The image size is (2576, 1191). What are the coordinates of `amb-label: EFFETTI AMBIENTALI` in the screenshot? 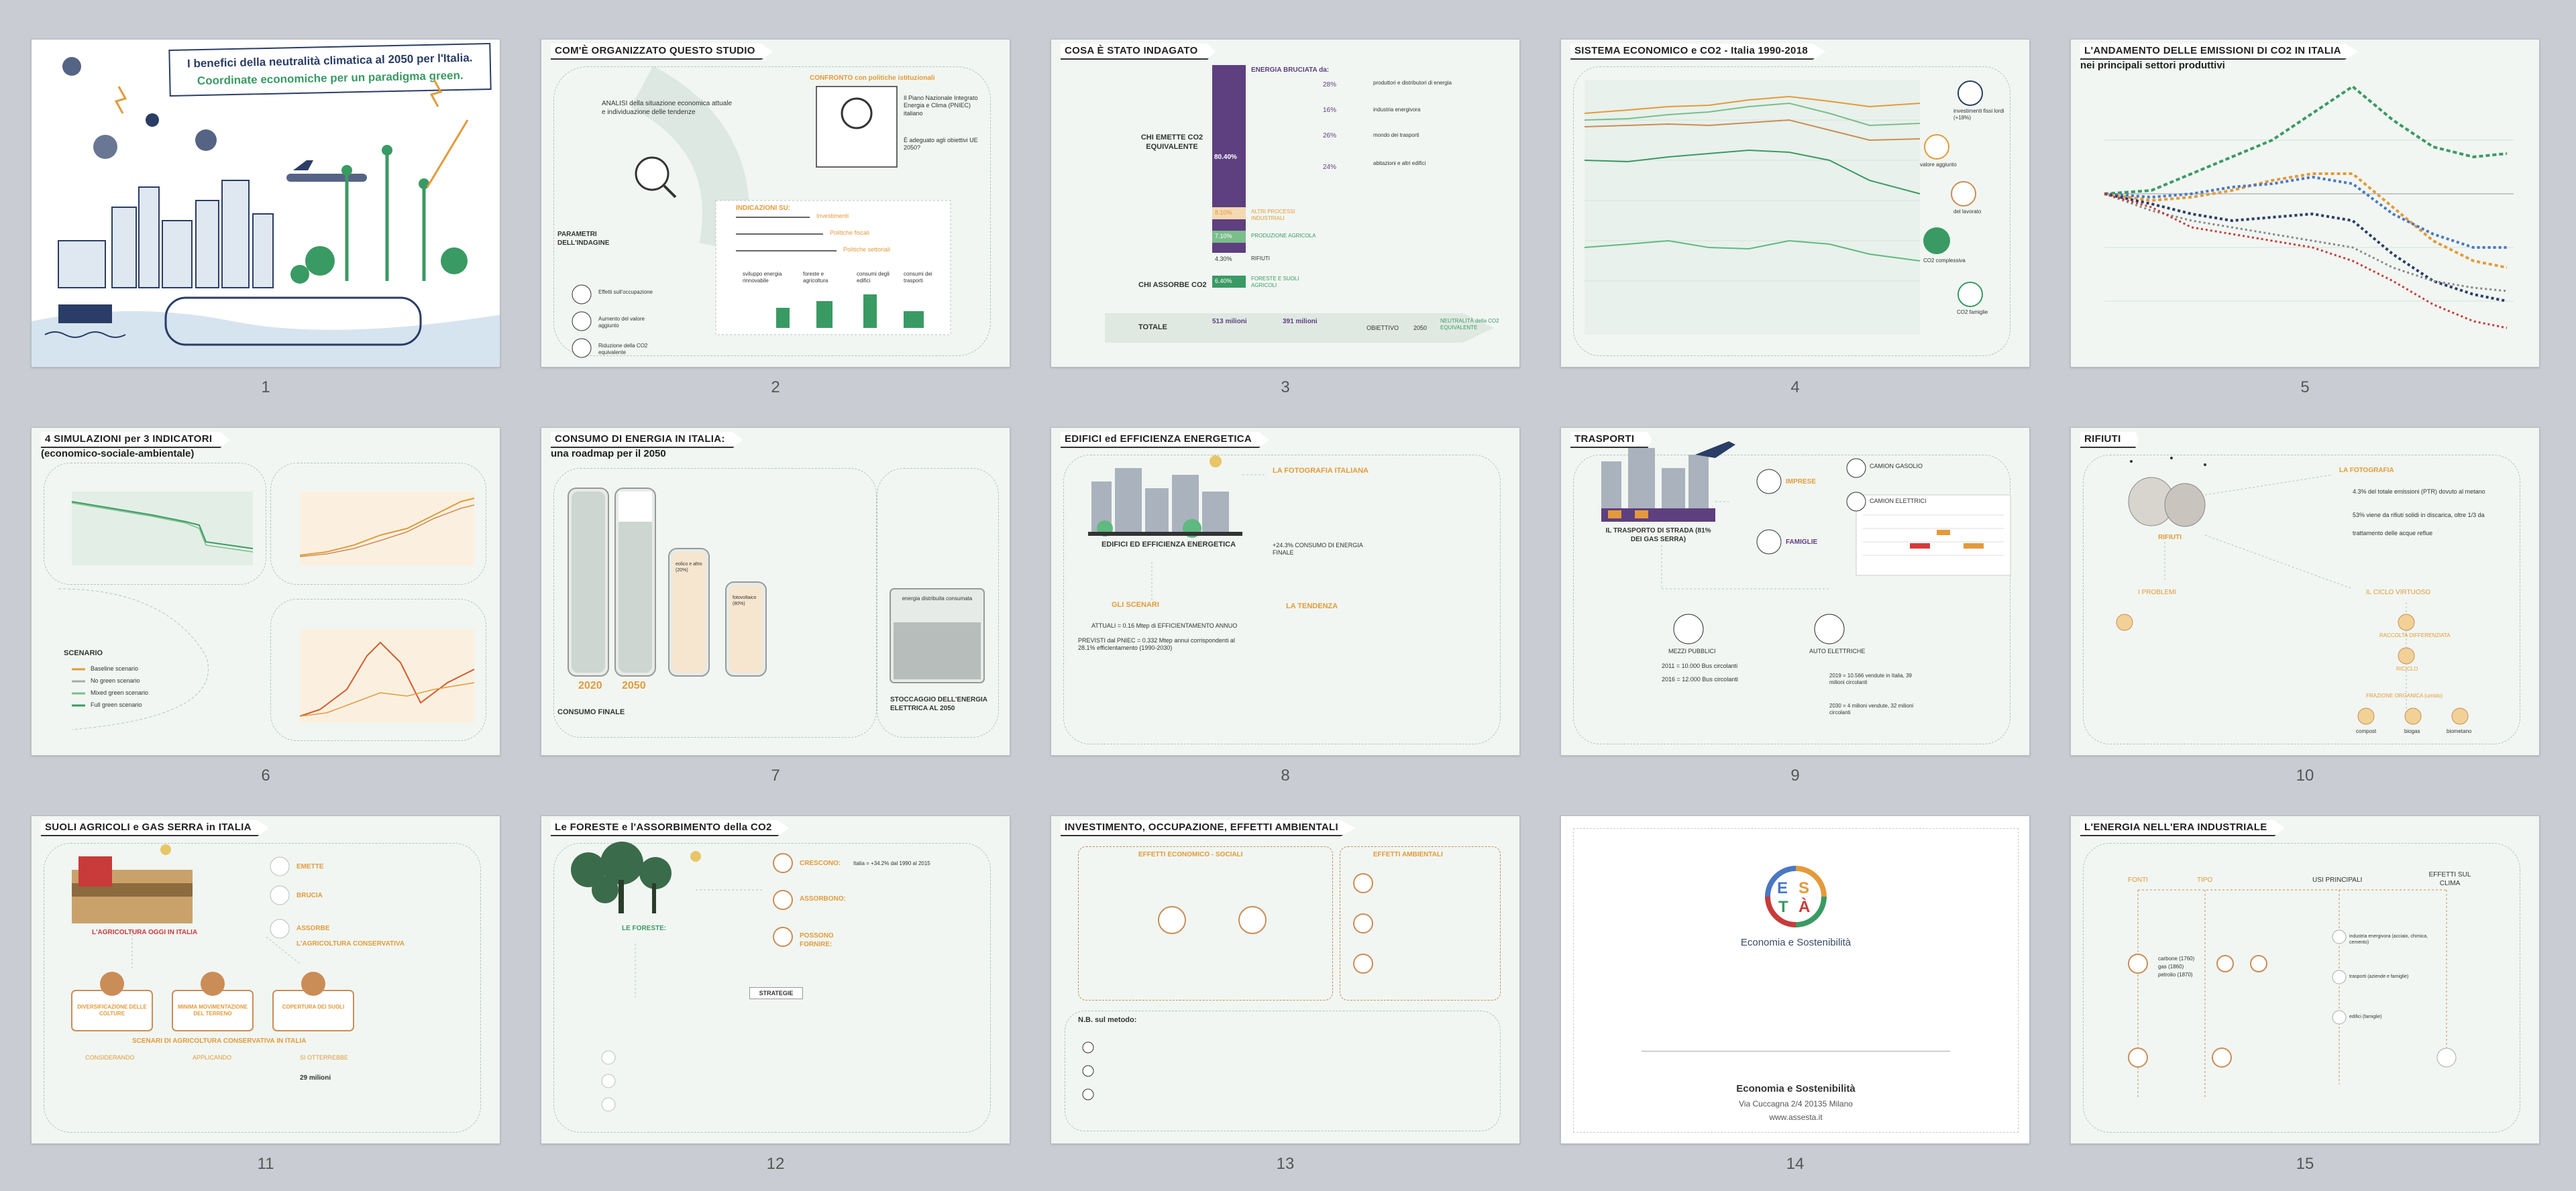 It's located at (1408, 855).